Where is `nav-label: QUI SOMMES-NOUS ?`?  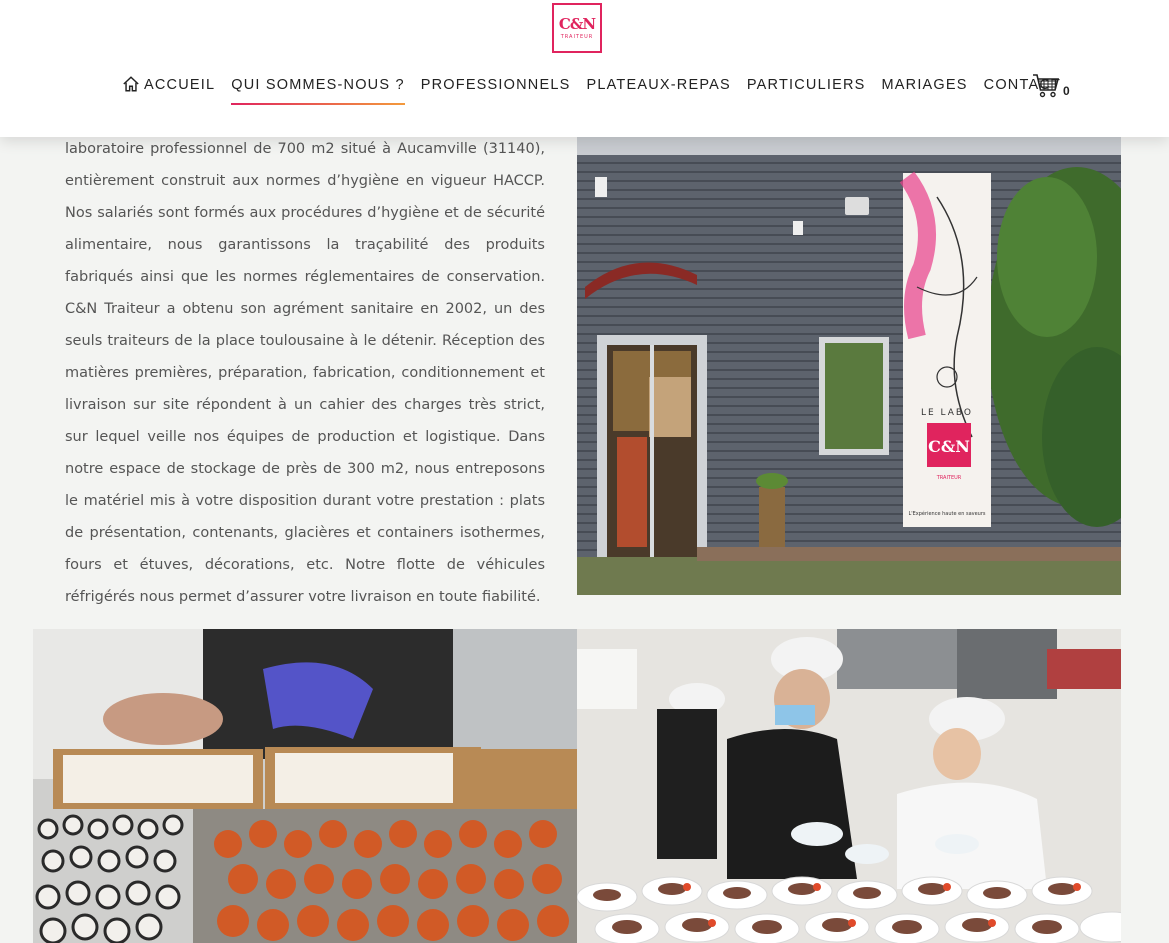
nav-label: QUI SOMMES-NOUS ? is located at coordinates (318, 85).